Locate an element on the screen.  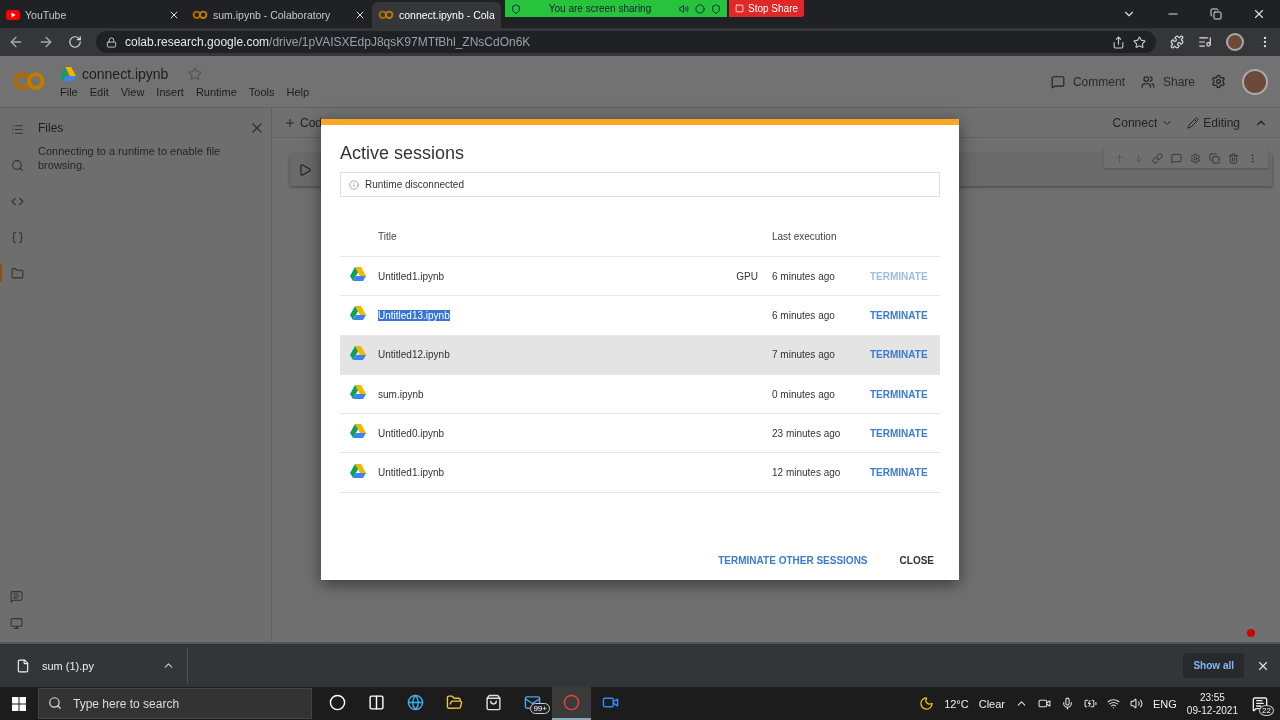
browser-tab: YouTube is located at coordinates (93, 15).